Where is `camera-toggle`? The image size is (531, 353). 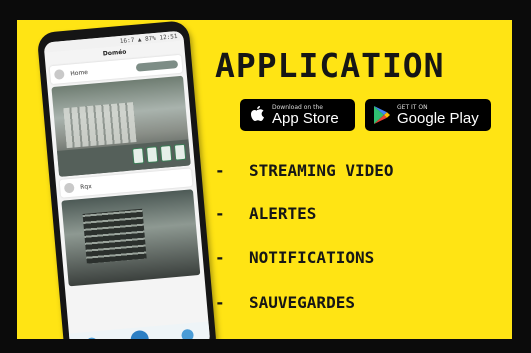
camera-toggle is located at coordinates (157, 66).